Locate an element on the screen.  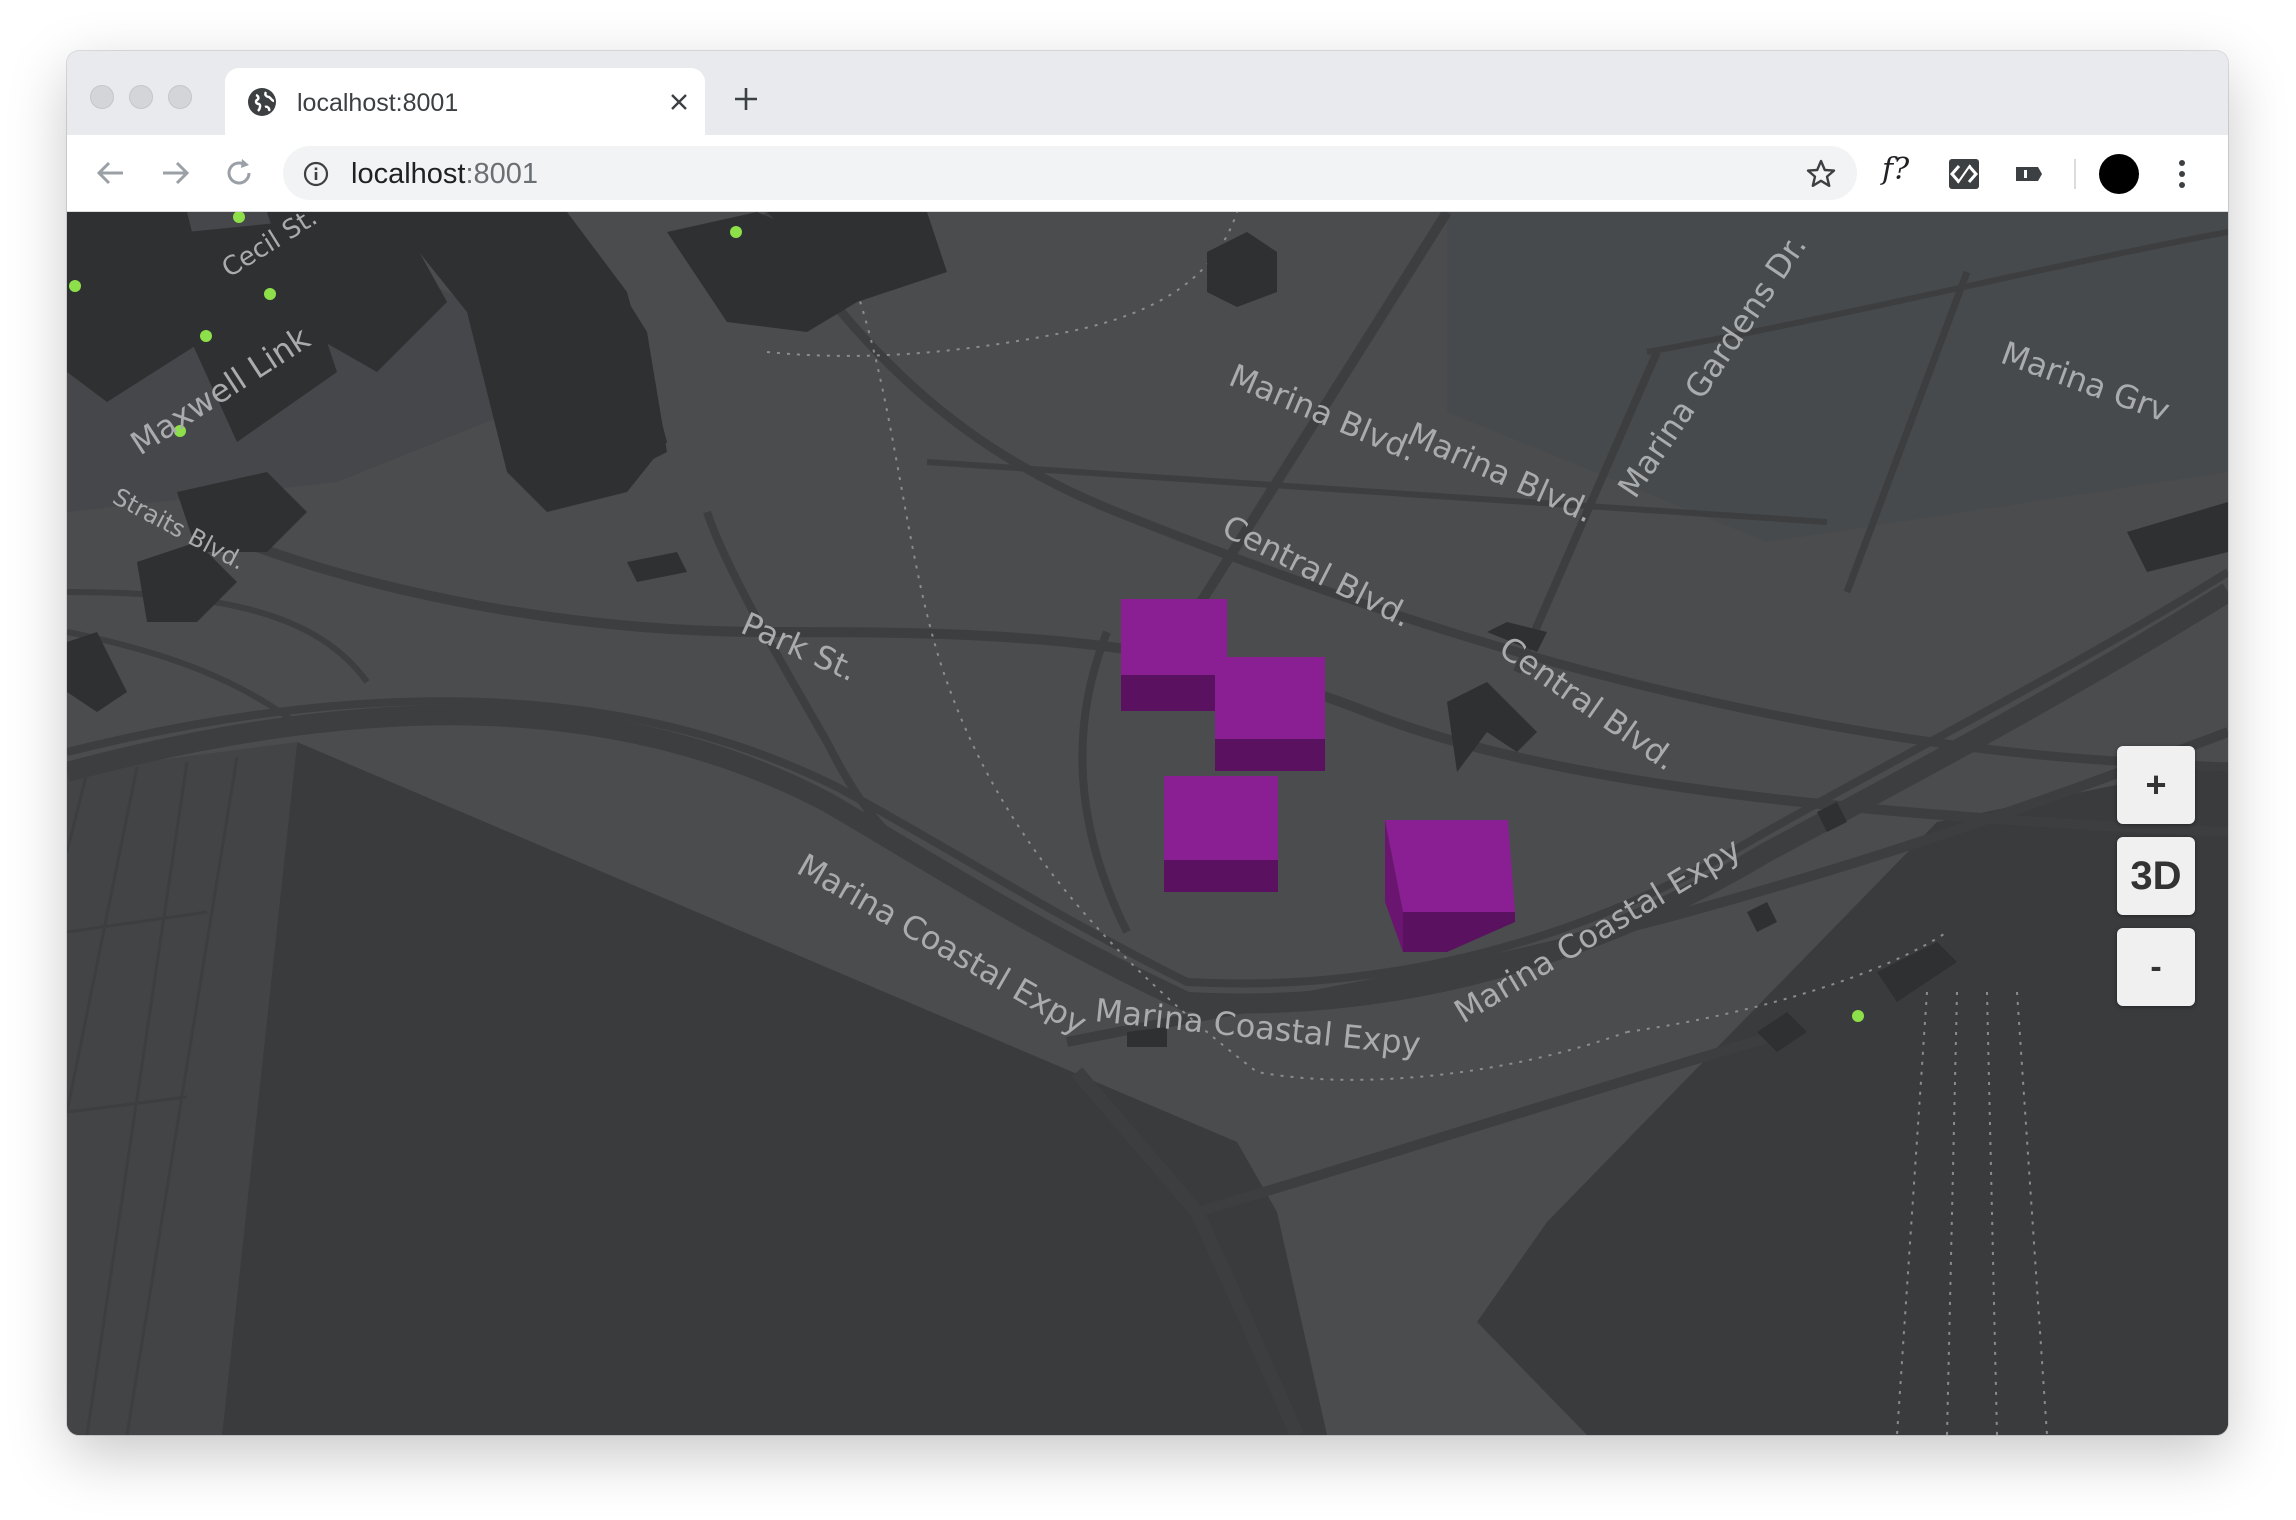
address-bar: localhost:8001 is located at coordinates (1070, 173).